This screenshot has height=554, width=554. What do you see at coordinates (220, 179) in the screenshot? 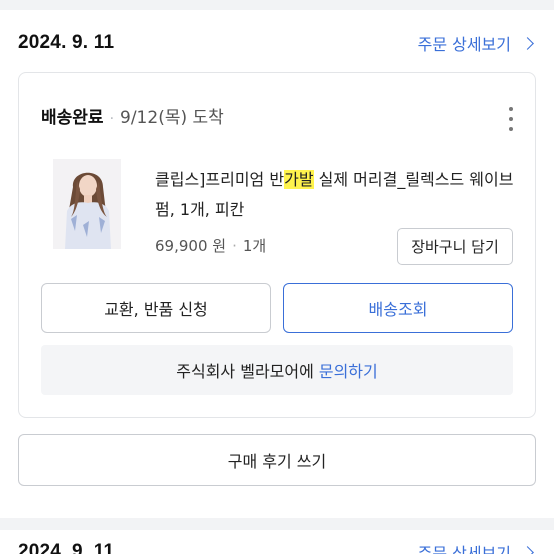
I see `product-name-part1: 클립스]프리미엄 반` at bounding box center [220, 179].